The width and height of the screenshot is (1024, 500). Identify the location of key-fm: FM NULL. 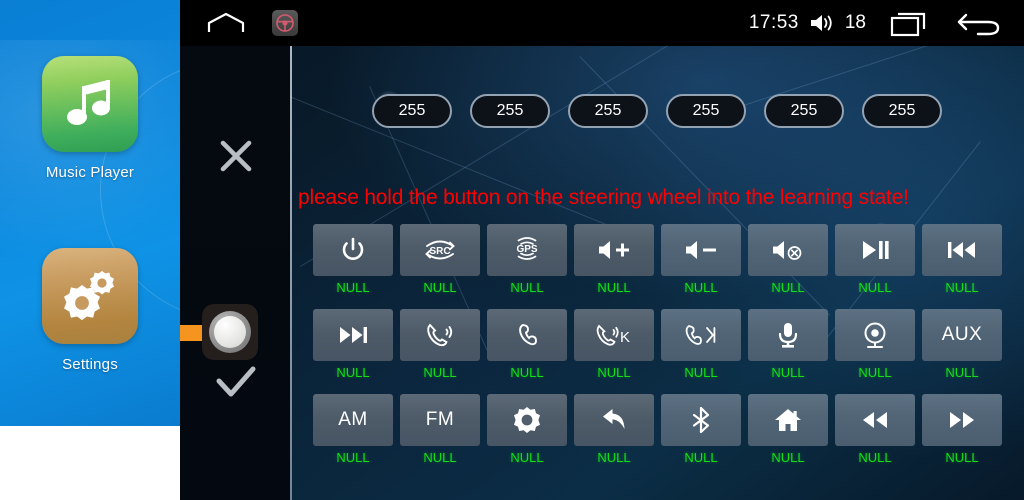
(440, 429).